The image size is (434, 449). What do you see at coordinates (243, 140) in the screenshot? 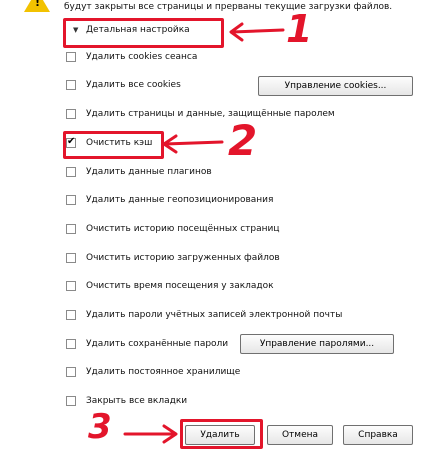
I see `step-2-number: 2` at bounding box center [243, 140].